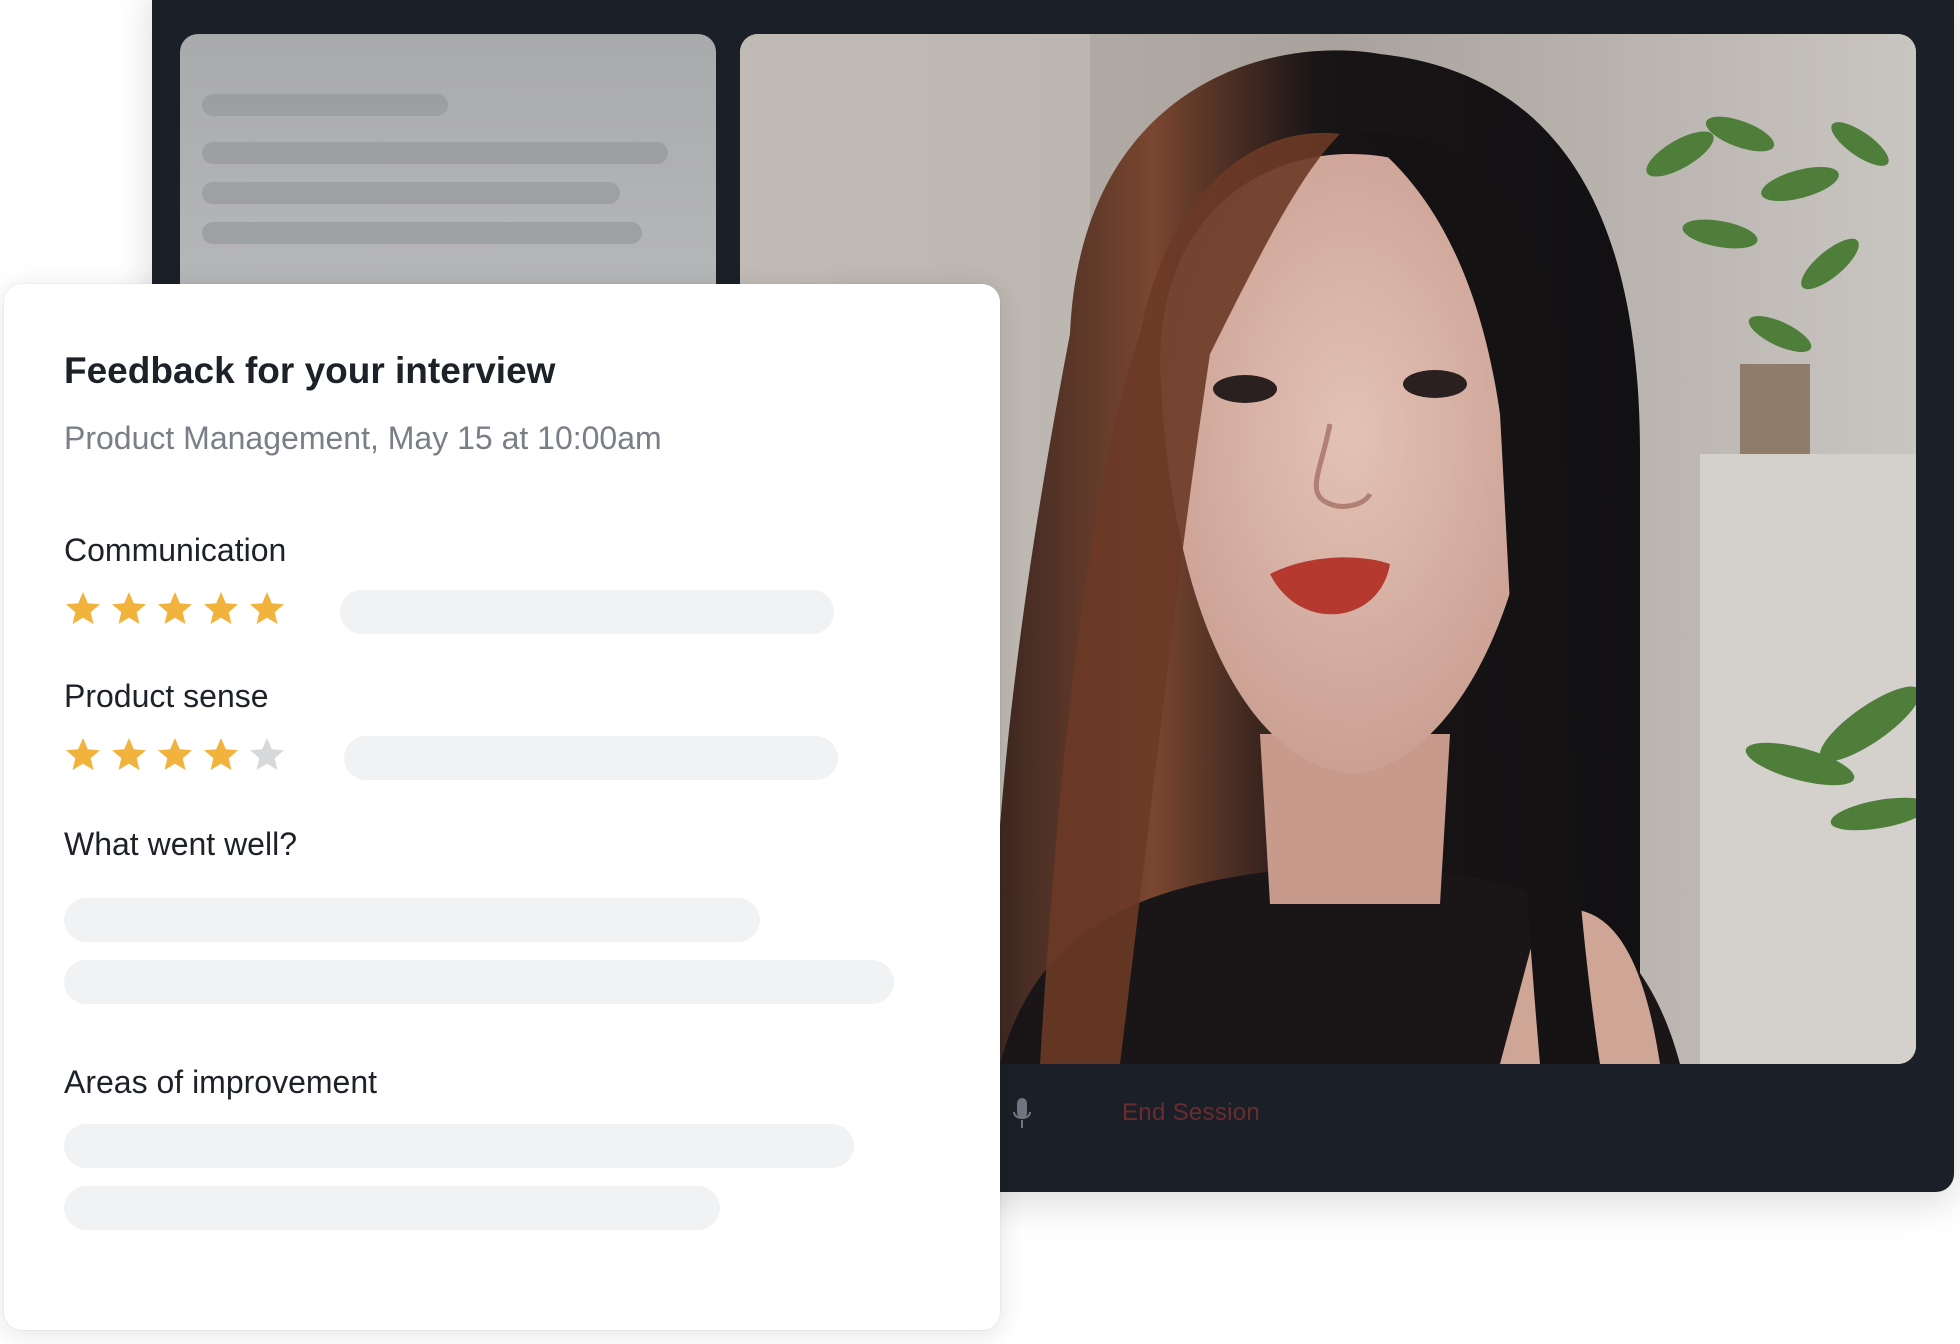  Describe the element at coordinates (175, 550) in the screenshot. I see `communication-label: Communication` at that location.